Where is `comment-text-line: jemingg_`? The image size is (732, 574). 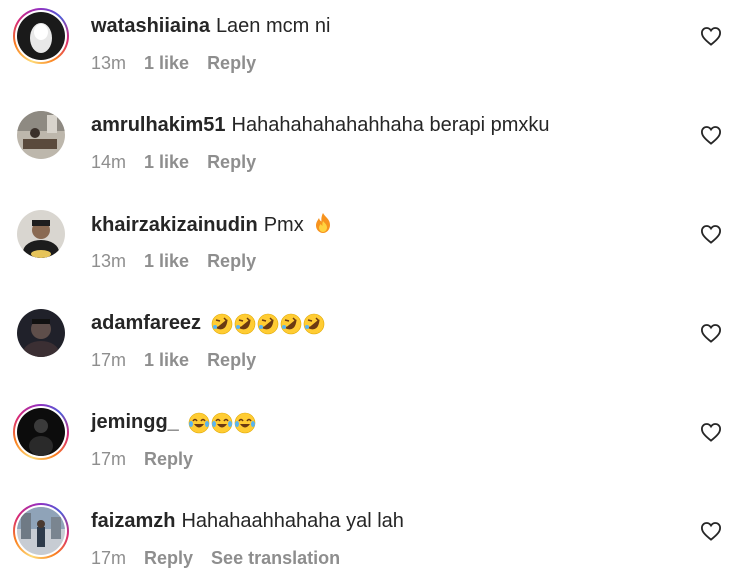
comment-text-line: jemingg_ is located at coordinates (173, 422).